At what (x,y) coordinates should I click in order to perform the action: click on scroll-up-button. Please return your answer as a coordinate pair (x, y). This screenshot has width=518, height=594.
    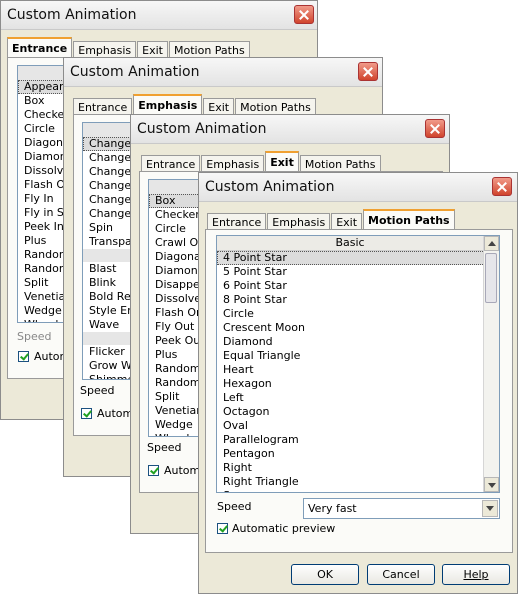
    Looking at the image, I should click on (491, 243).